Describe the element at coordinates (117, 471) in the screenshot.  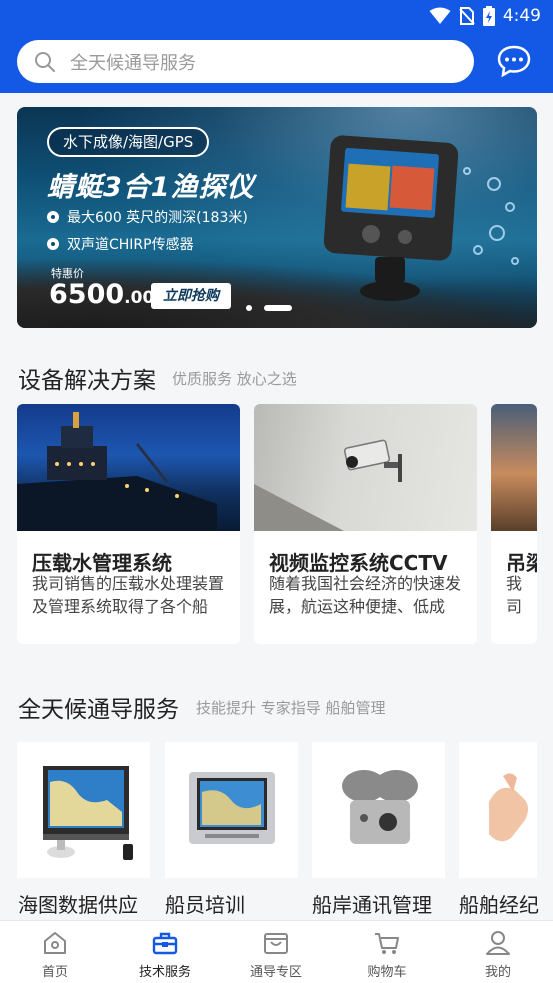
I see `ship-silhouette` at that location.